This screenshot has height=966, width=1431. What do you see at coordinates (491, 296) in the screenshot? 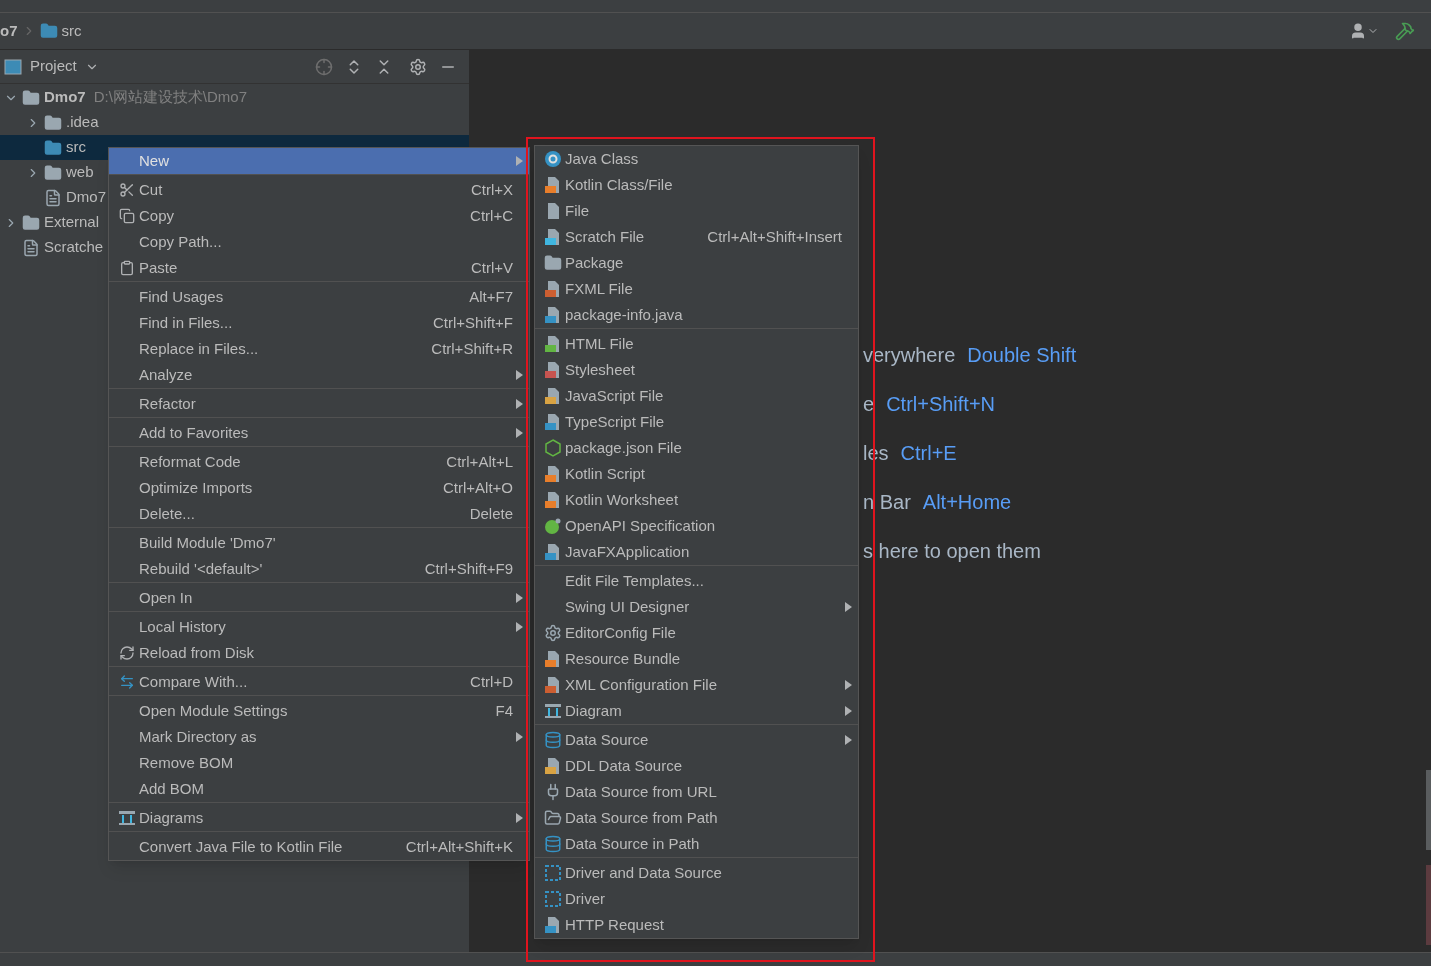
I see `shortcut-text: Alt+F7` at bounding box center [491, 296].